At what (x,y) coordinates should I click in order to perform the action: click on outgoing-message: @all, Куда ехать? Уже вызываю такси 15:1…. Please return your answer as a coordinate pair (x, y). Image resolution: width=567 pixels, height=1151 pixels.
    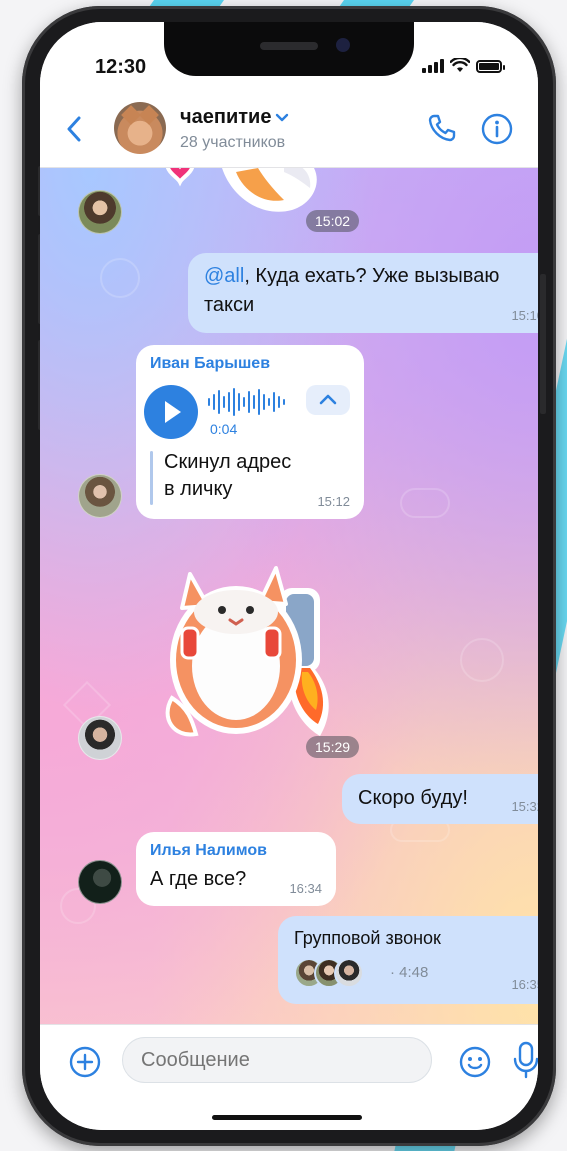
    Looking at the image, I should click on (363, 293).